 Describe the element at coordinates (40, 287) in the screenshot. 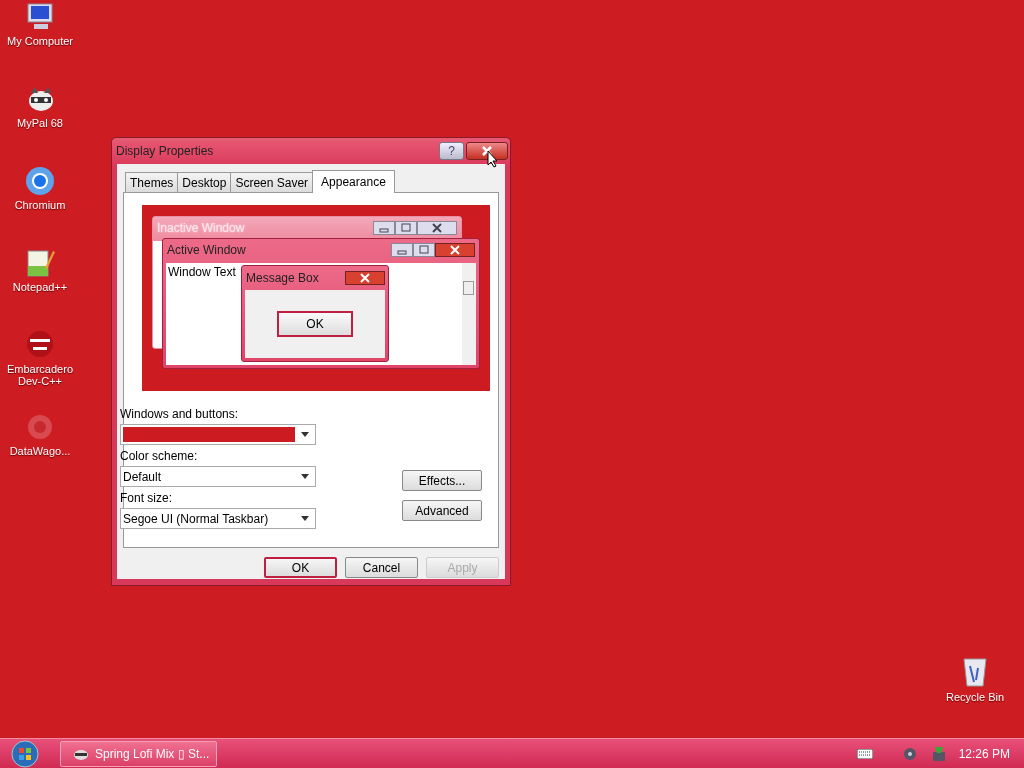

I see `desktop-icon-label: Notepad++` at that location.